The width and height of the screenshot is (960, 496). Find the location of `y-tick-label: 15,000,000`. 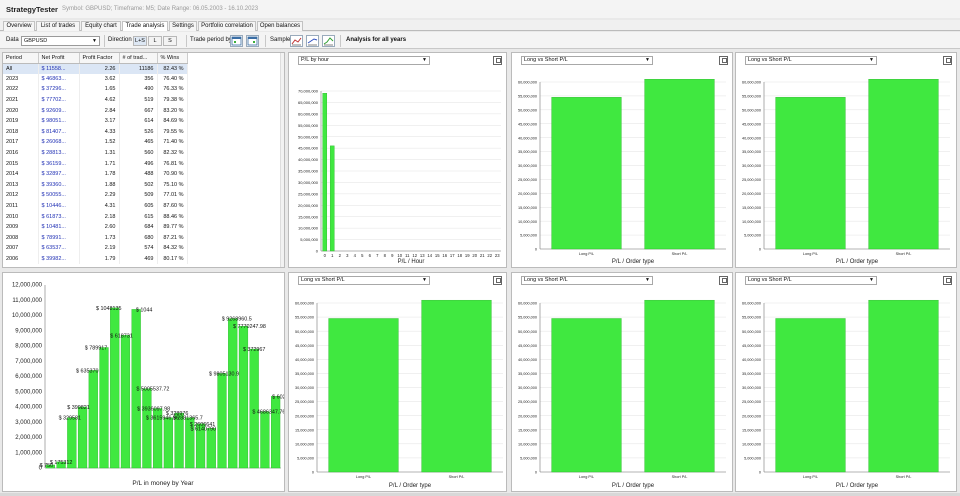

y-tick-label: 15,000,000 is located at coordinates (751, 430).